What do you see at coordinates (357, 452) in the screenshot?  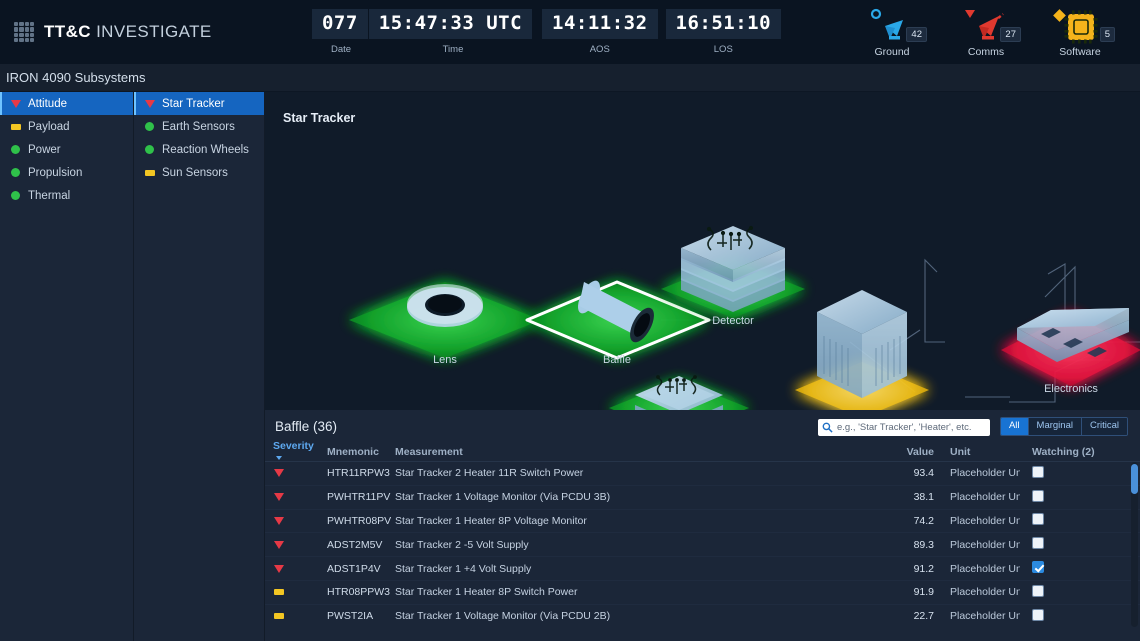 I see `column-header-mnemonic: Mnemonic` at bounding box center [357, 452].